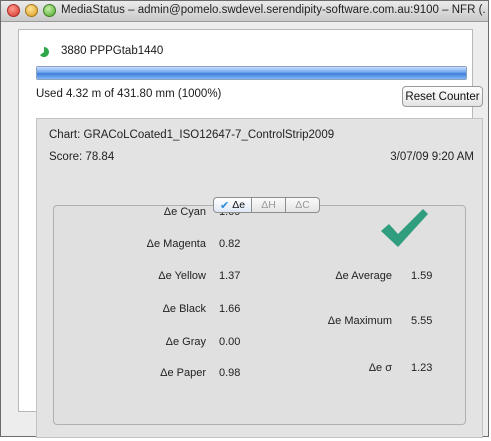 Image resolution: width=491 pixels, height=441 pixels. Describe the element at coordinates (422, 276) in the screenshot. I see `metric-value-average: 1.59` at that location.